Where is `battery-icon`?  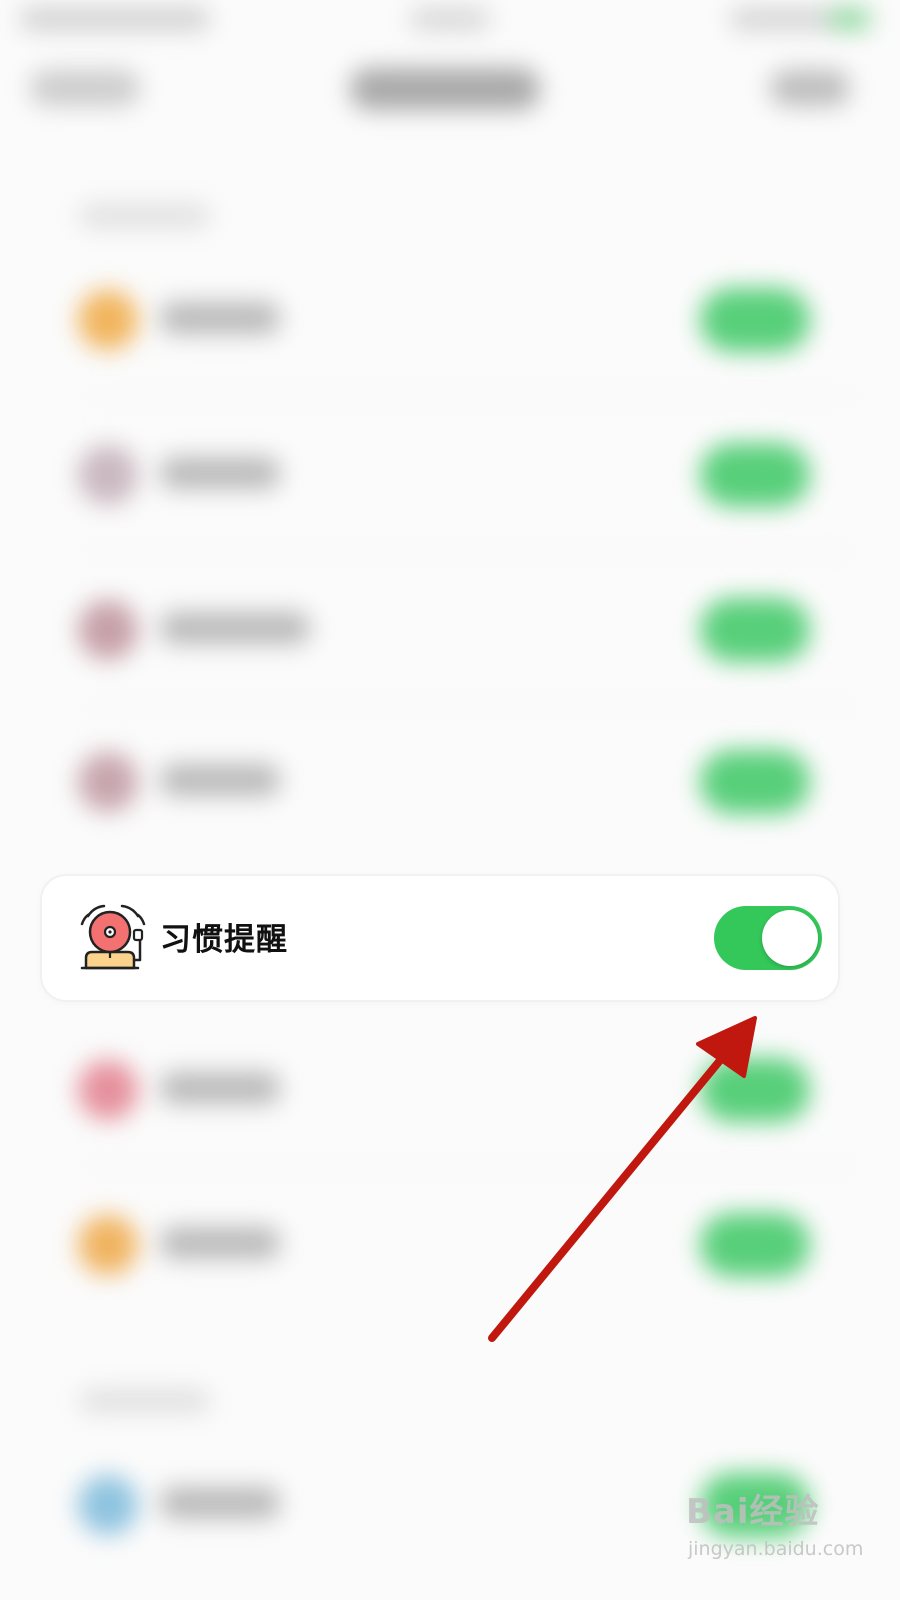
battery-icon is located at coordinates (850, 19).